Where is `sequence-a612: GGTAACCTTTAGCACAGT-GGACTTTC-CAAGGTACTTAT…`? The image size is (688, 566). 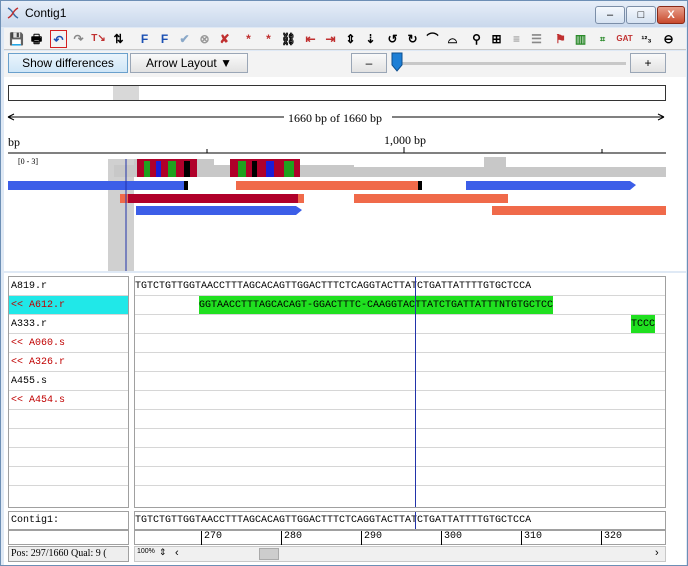
sequence-a612: GGTAACCTTTAGCACAGT-GGACTTTC-CAAGGTACTTAT… is located at coordinates (376, 305).